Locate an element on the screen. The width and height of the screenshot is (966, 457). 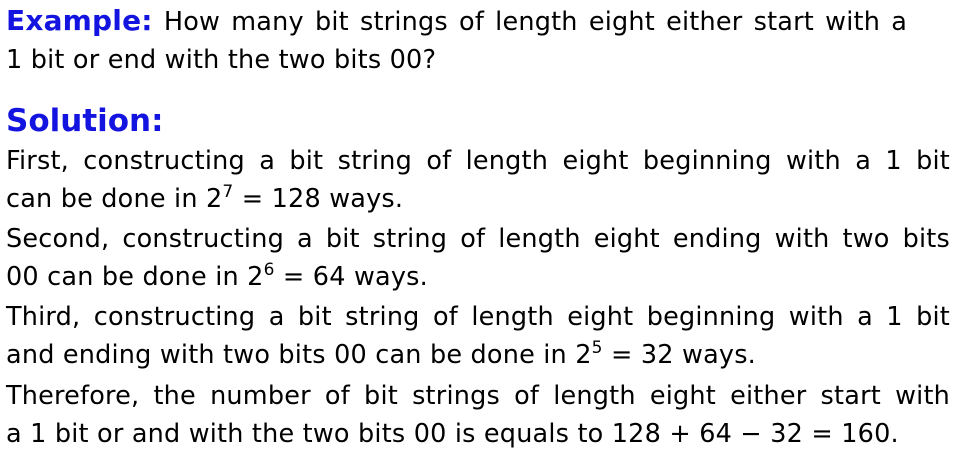
paragraph-2-result: = 64 ways. is located at coordinates (351, 277).